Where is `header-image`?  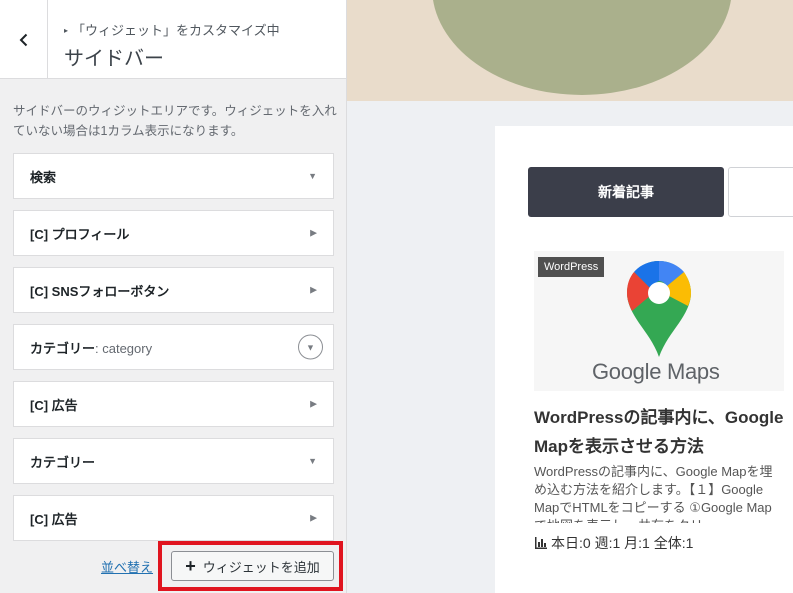 header-image is located at coordinates (570, 50).